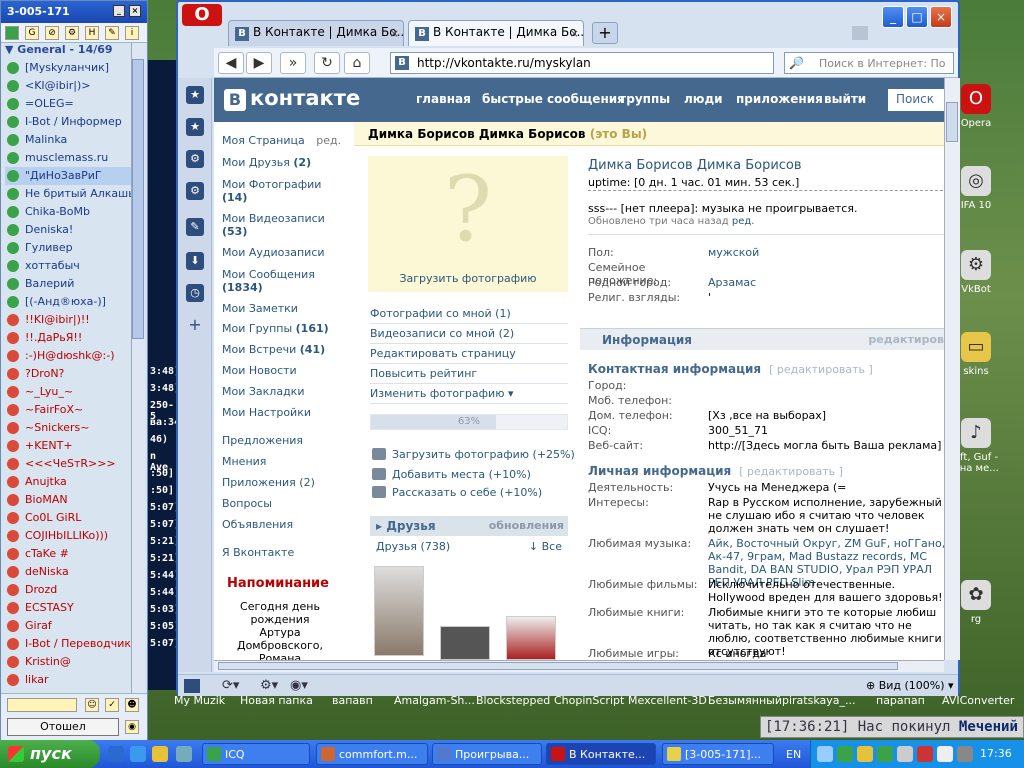 This screenshot has width=1024, height=768. Describe the element at coordinates (192, 686) in the screenshot. I see `panel-toggle-icon` at that location.